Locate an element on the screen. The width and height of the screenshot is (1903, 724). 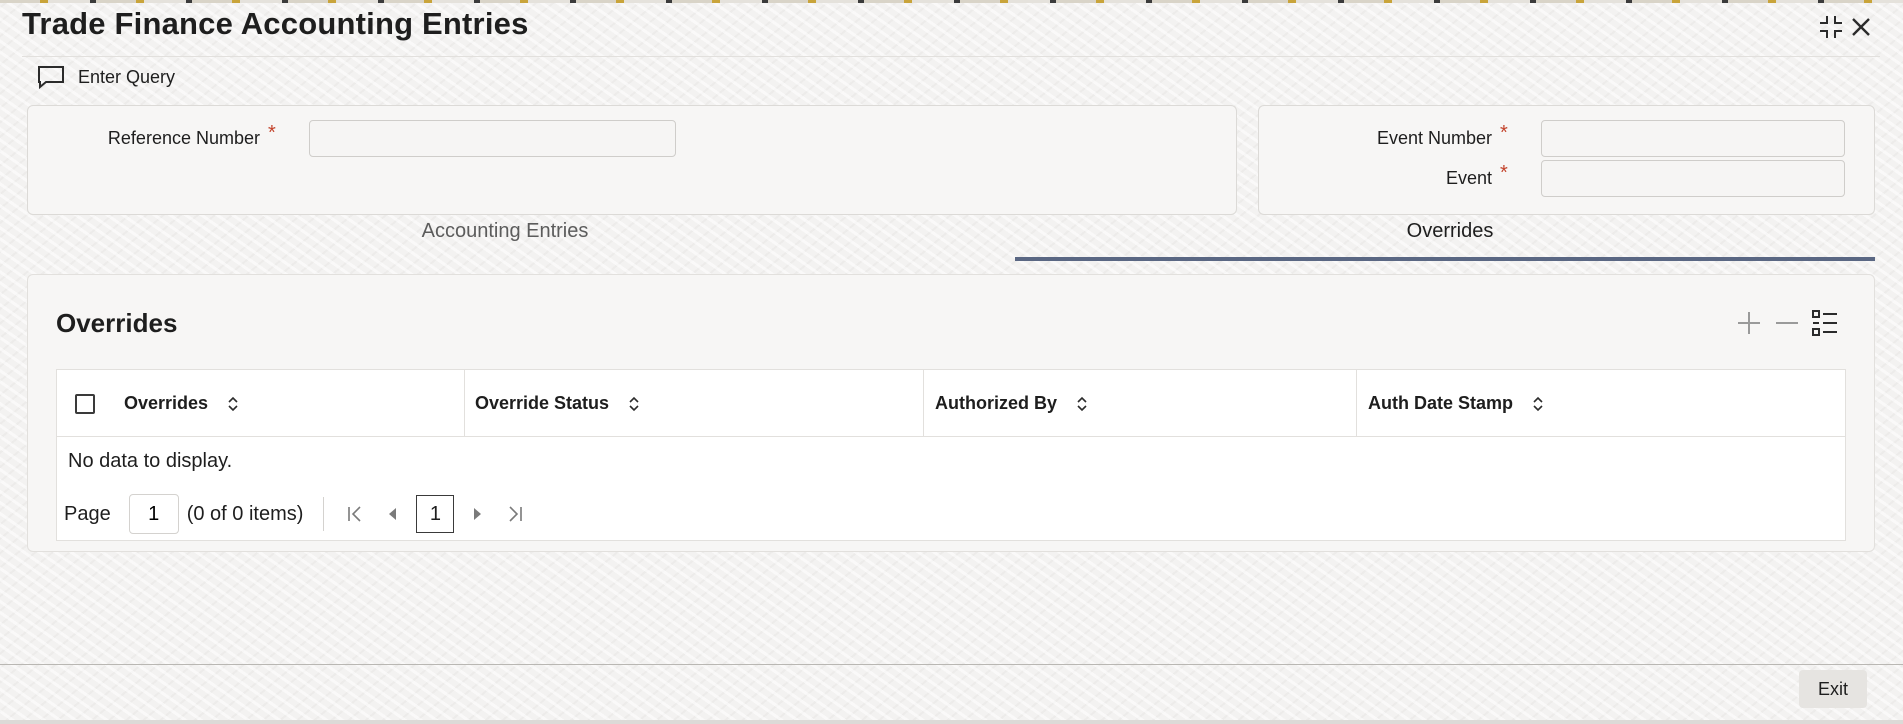
close-icon is located at coordinates (1861, 27).